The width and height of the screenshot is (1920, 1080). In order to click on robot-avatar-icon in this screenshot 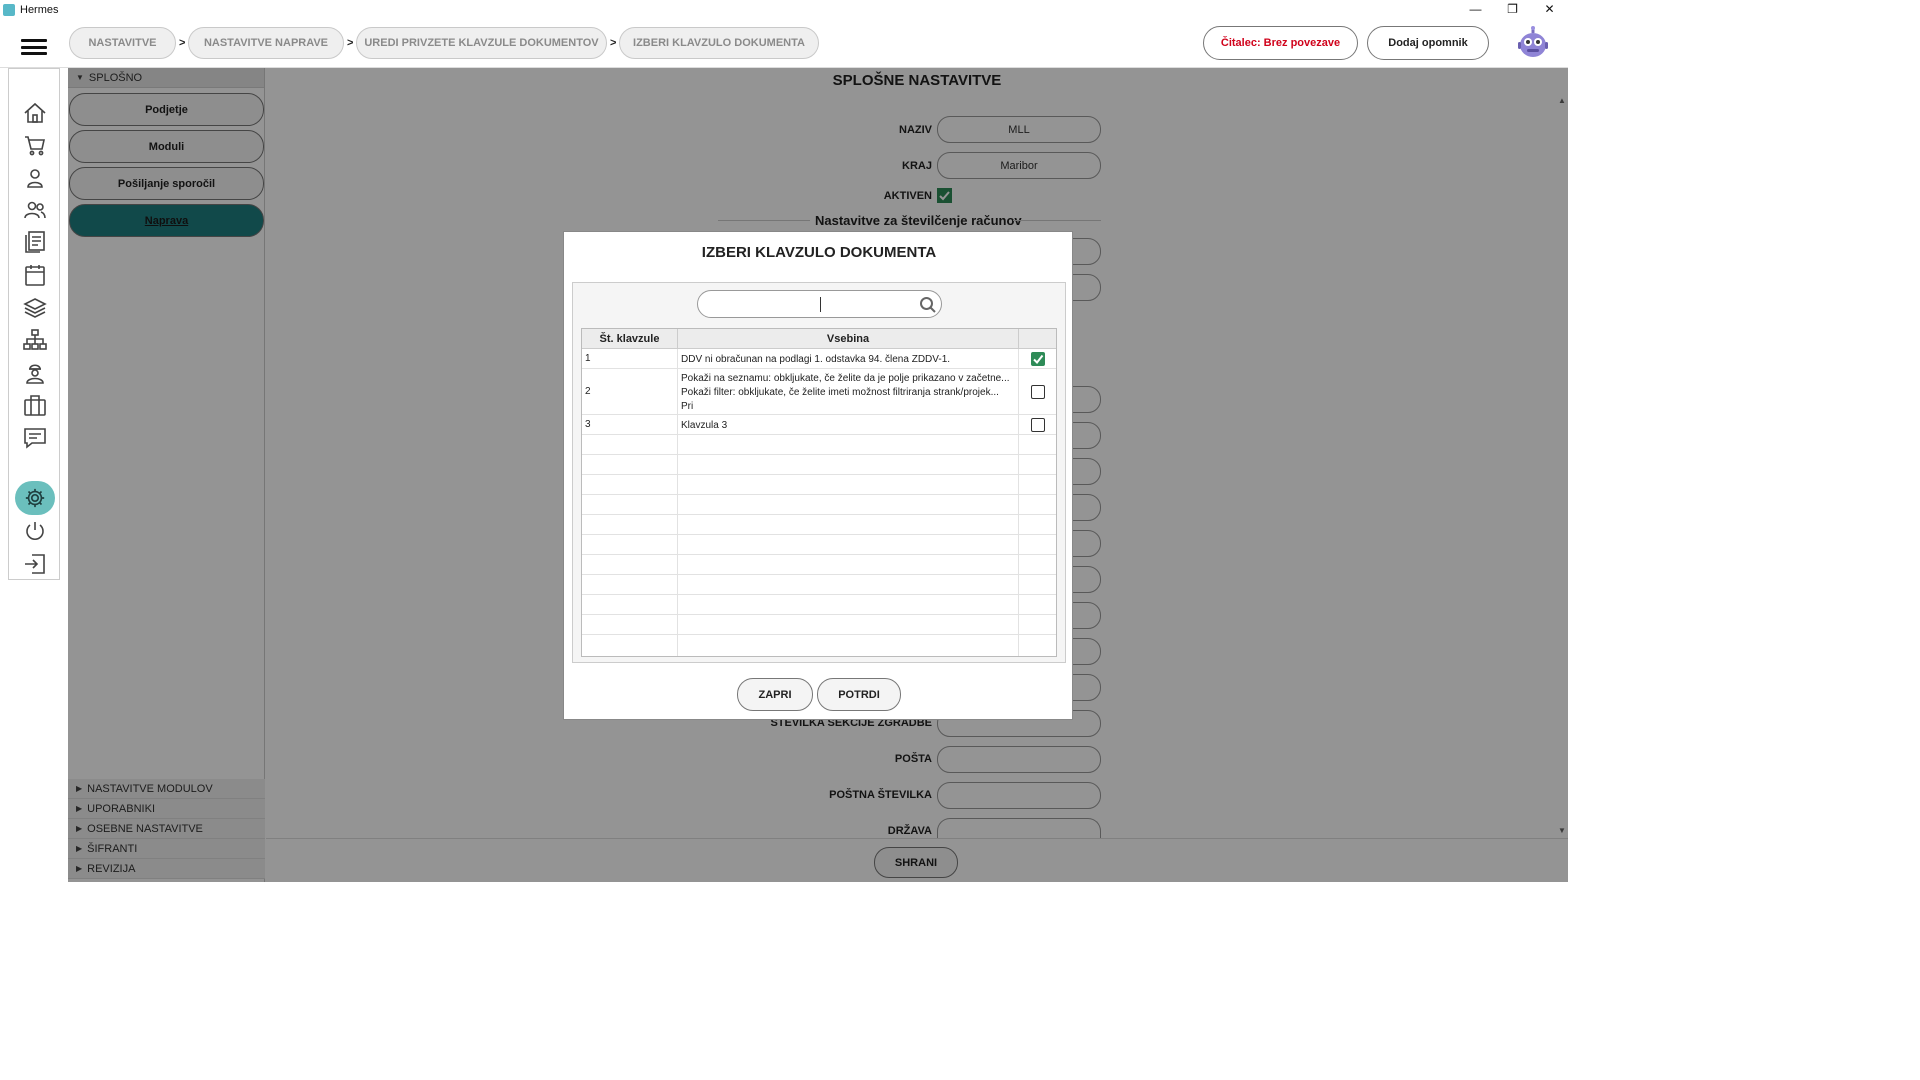, I will do `click(1533, 43)`.